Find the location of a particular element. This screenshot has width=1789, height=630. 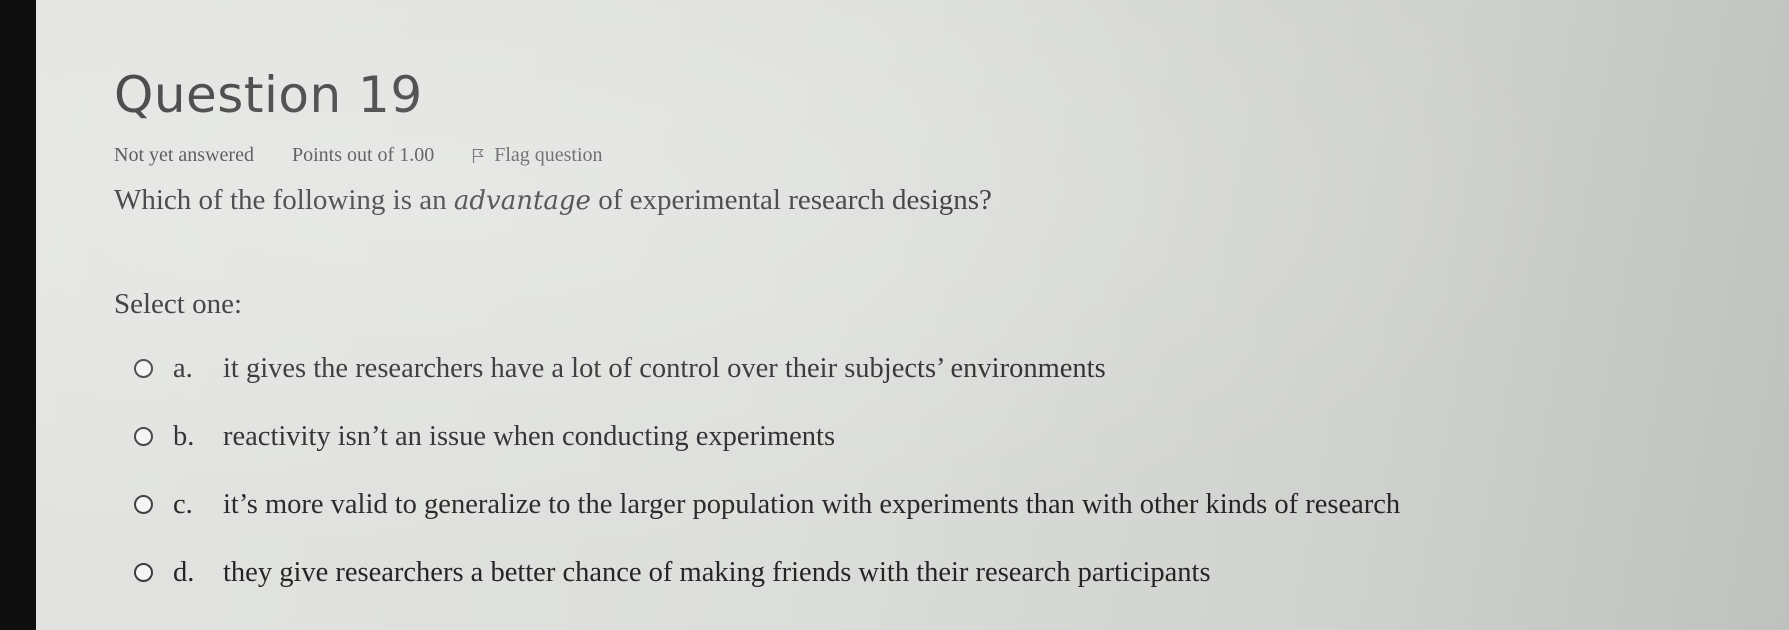

answer-letter: d. is located at coordinates (184, 572).